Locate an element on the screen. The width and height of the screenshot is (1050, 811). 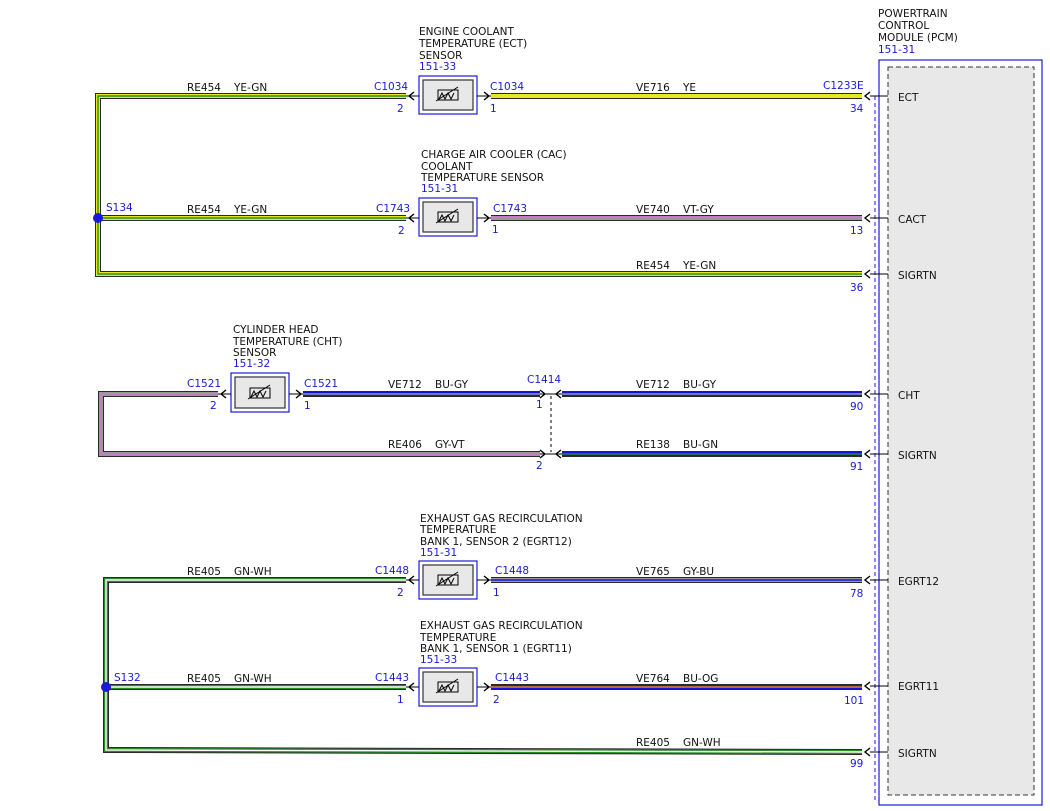
wire-11-color: GN-WH is located at coordinates (253, 679).